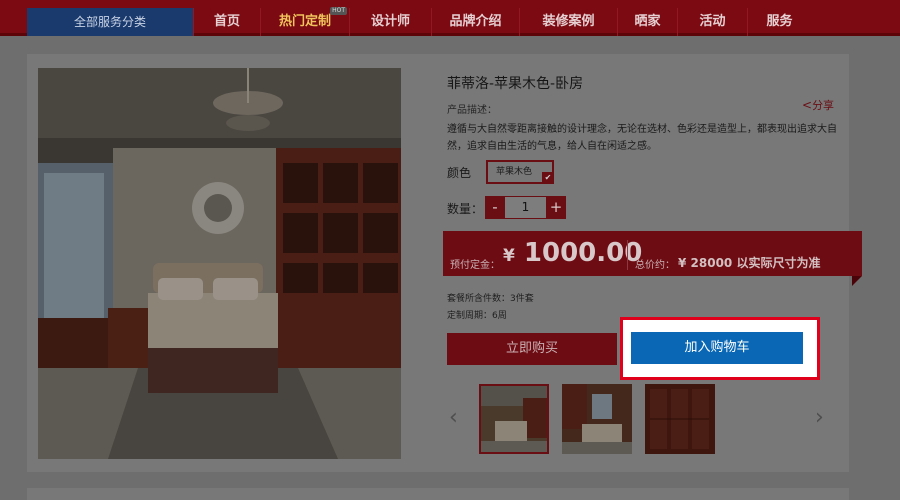 This screenshot has height=500, width=900. Describe the element at coordinates (475, 22) in the screenshot. I see `nav-item-brand: 品牌介绍` at that location.